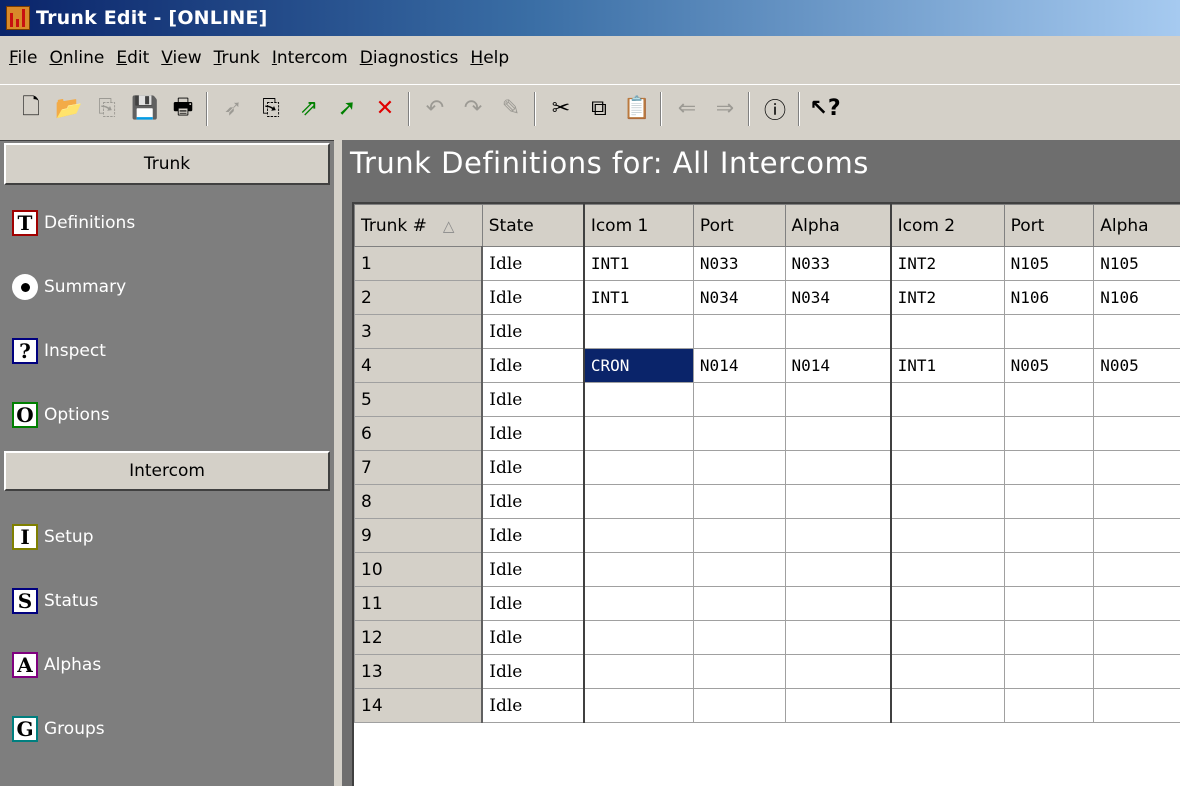 Image resolution: width=1180 pixels, height=786 pixels. I want to click on menu-diagnostics: Diagnostics, so click(412, 58).